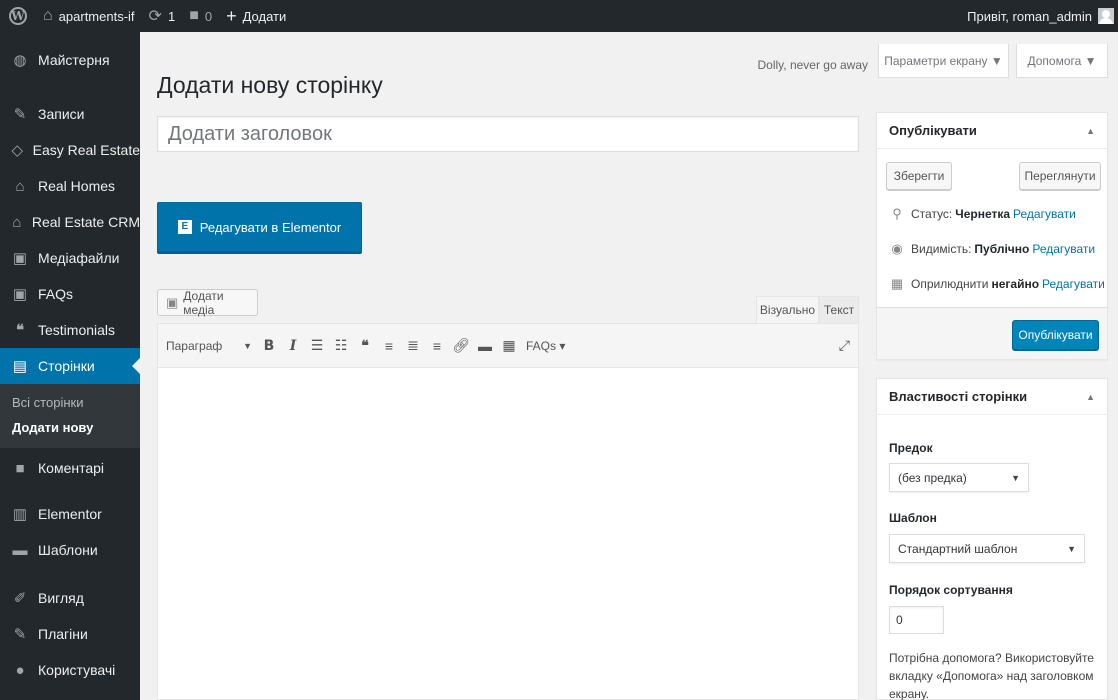  Describe the element at coordinates (509, 346) in the screenshot. I see `toolbar-toggle-icon: ▦` at that location.